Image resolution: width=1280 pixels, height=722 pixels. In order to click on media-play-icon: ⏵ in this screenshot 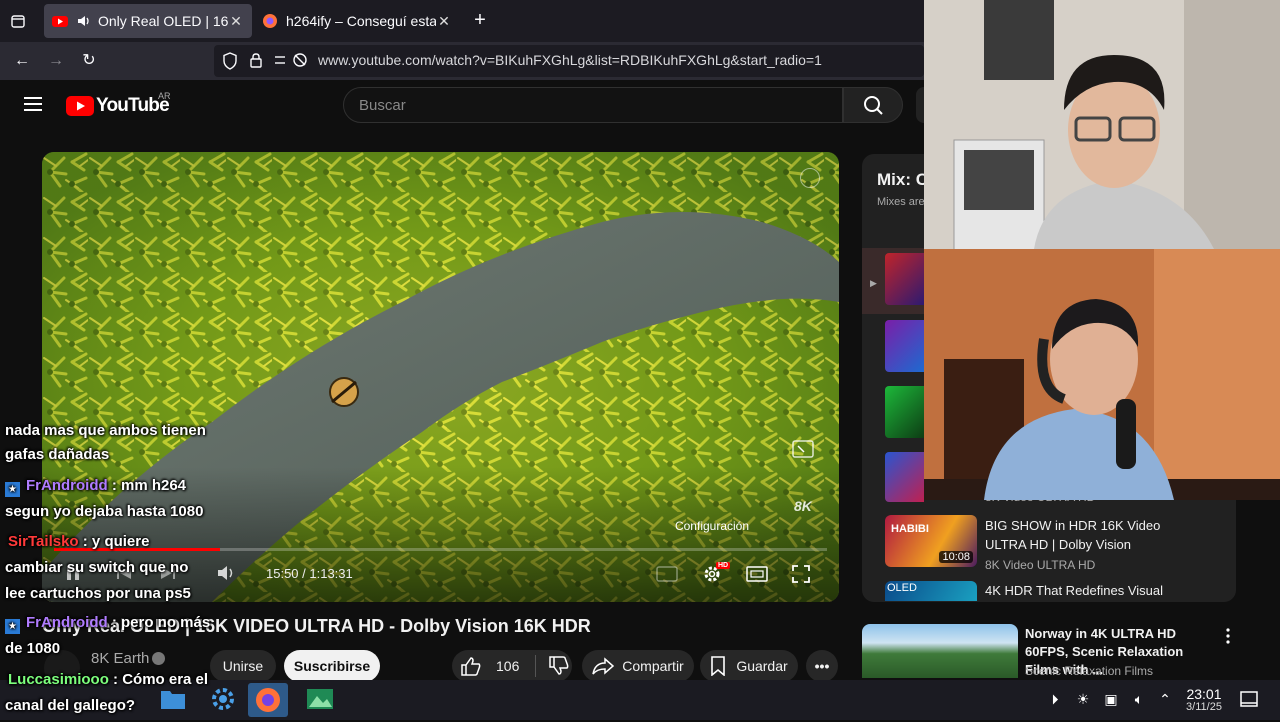, I will do `click(1055, 699)`.